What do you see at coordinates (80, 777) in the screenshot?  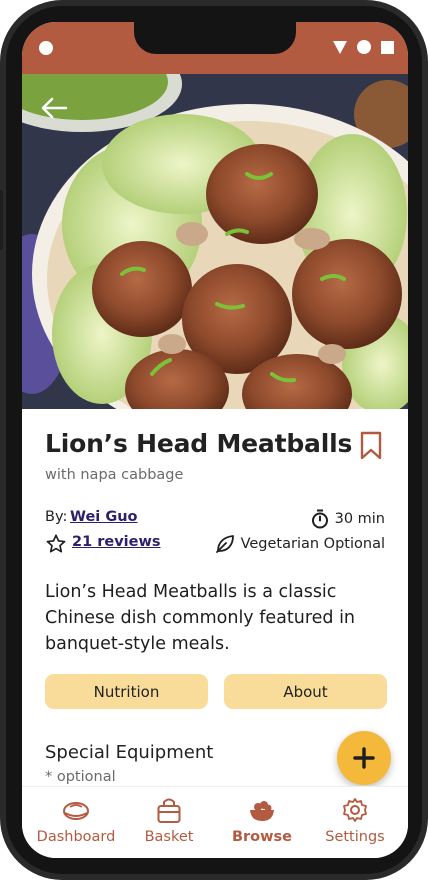 I see `equipment-subtitle: * optional` at bounding box center [80, 777].